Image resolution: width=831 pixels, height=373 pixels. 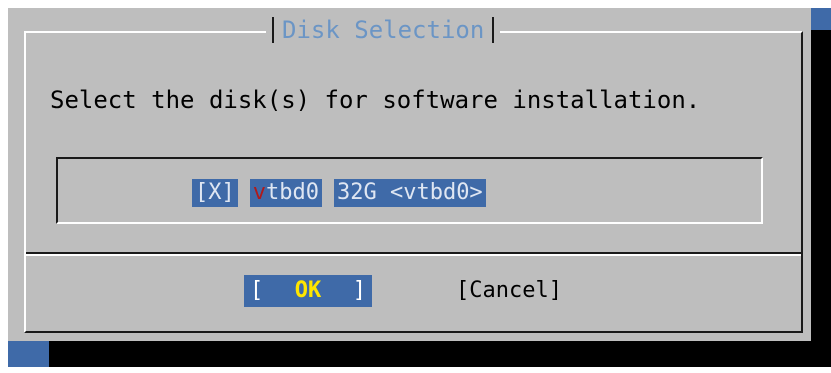 I want to click on disk-checkbox: [X], so click(x=215, y=193).